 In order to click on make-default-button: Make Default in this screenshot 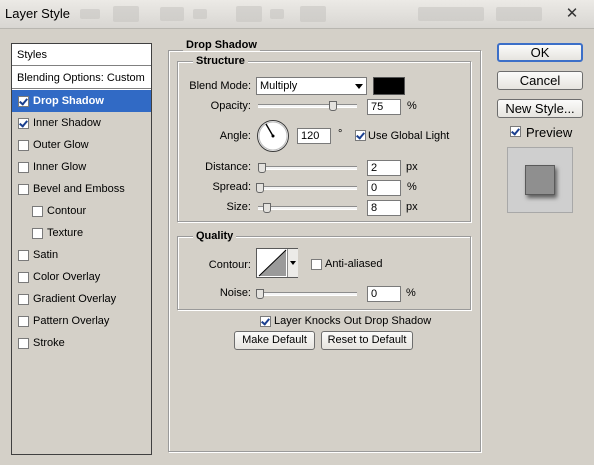, I will do `click(274, 340)`.